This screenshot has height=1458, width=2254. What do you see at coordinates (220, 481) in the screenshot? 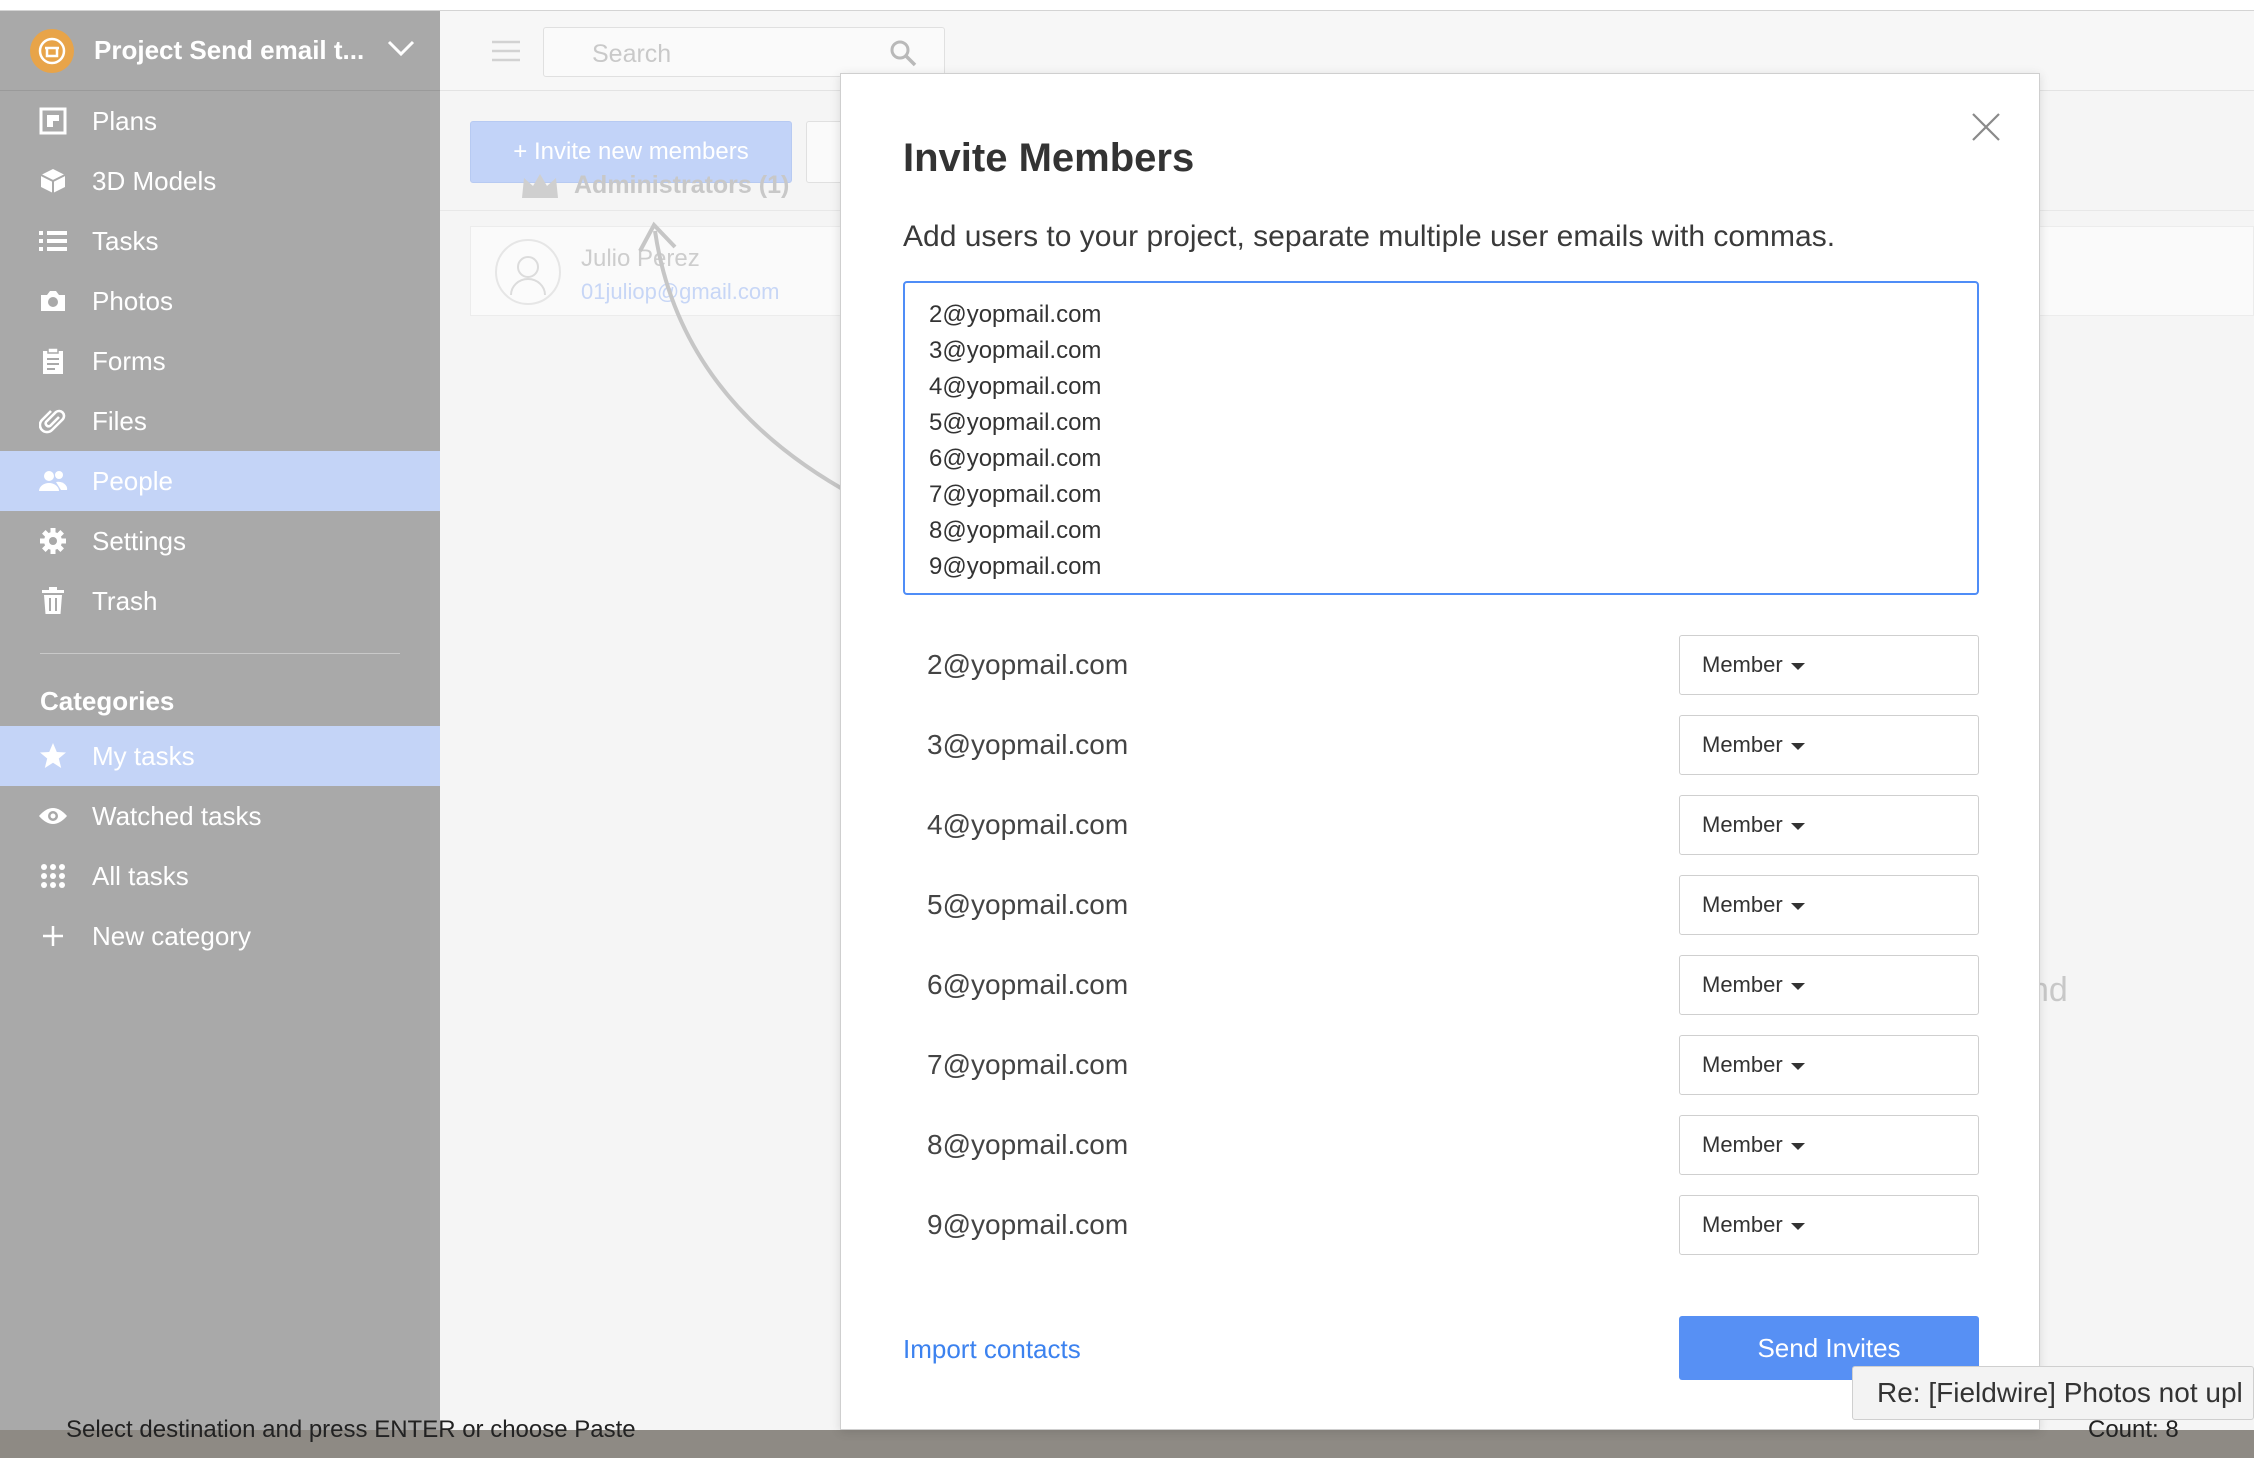
I see `sidebar-item-people: People` at bounding box center [220, 481].